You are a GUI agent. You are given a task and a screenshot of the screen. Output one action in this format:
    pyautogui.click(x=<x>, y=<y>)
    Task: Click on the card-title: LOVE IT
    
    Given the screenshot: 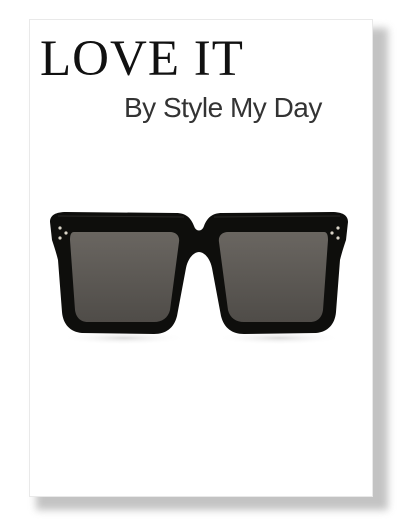 What is the action you would take?
    pyautogui.click(x=142, y=59)
    